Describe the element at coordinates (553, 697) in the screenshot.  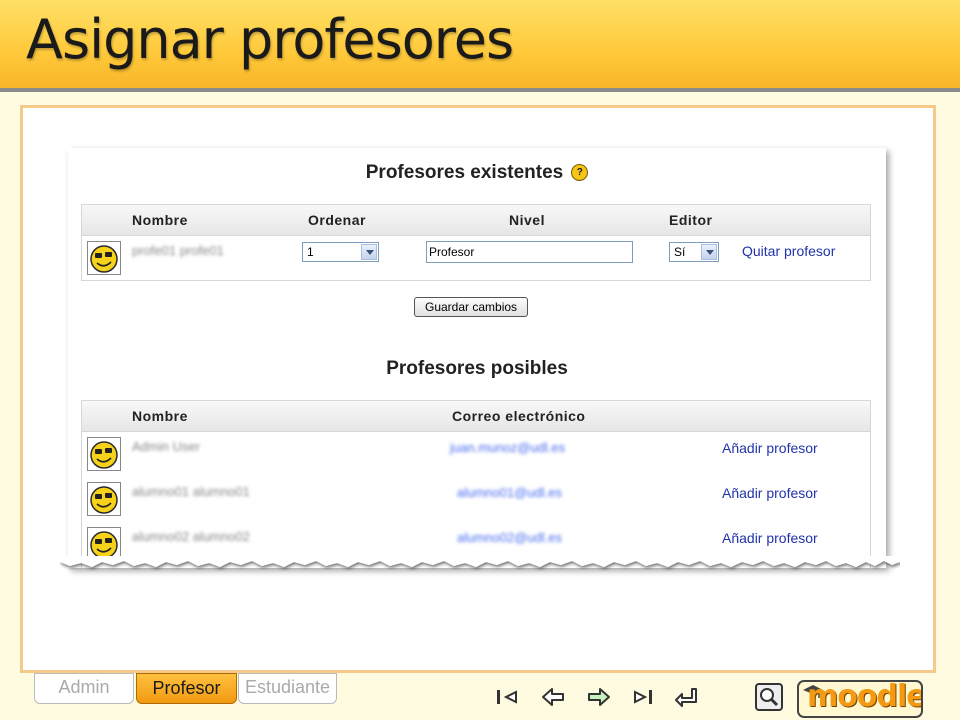
I see `prev-slide-icon` at that location.